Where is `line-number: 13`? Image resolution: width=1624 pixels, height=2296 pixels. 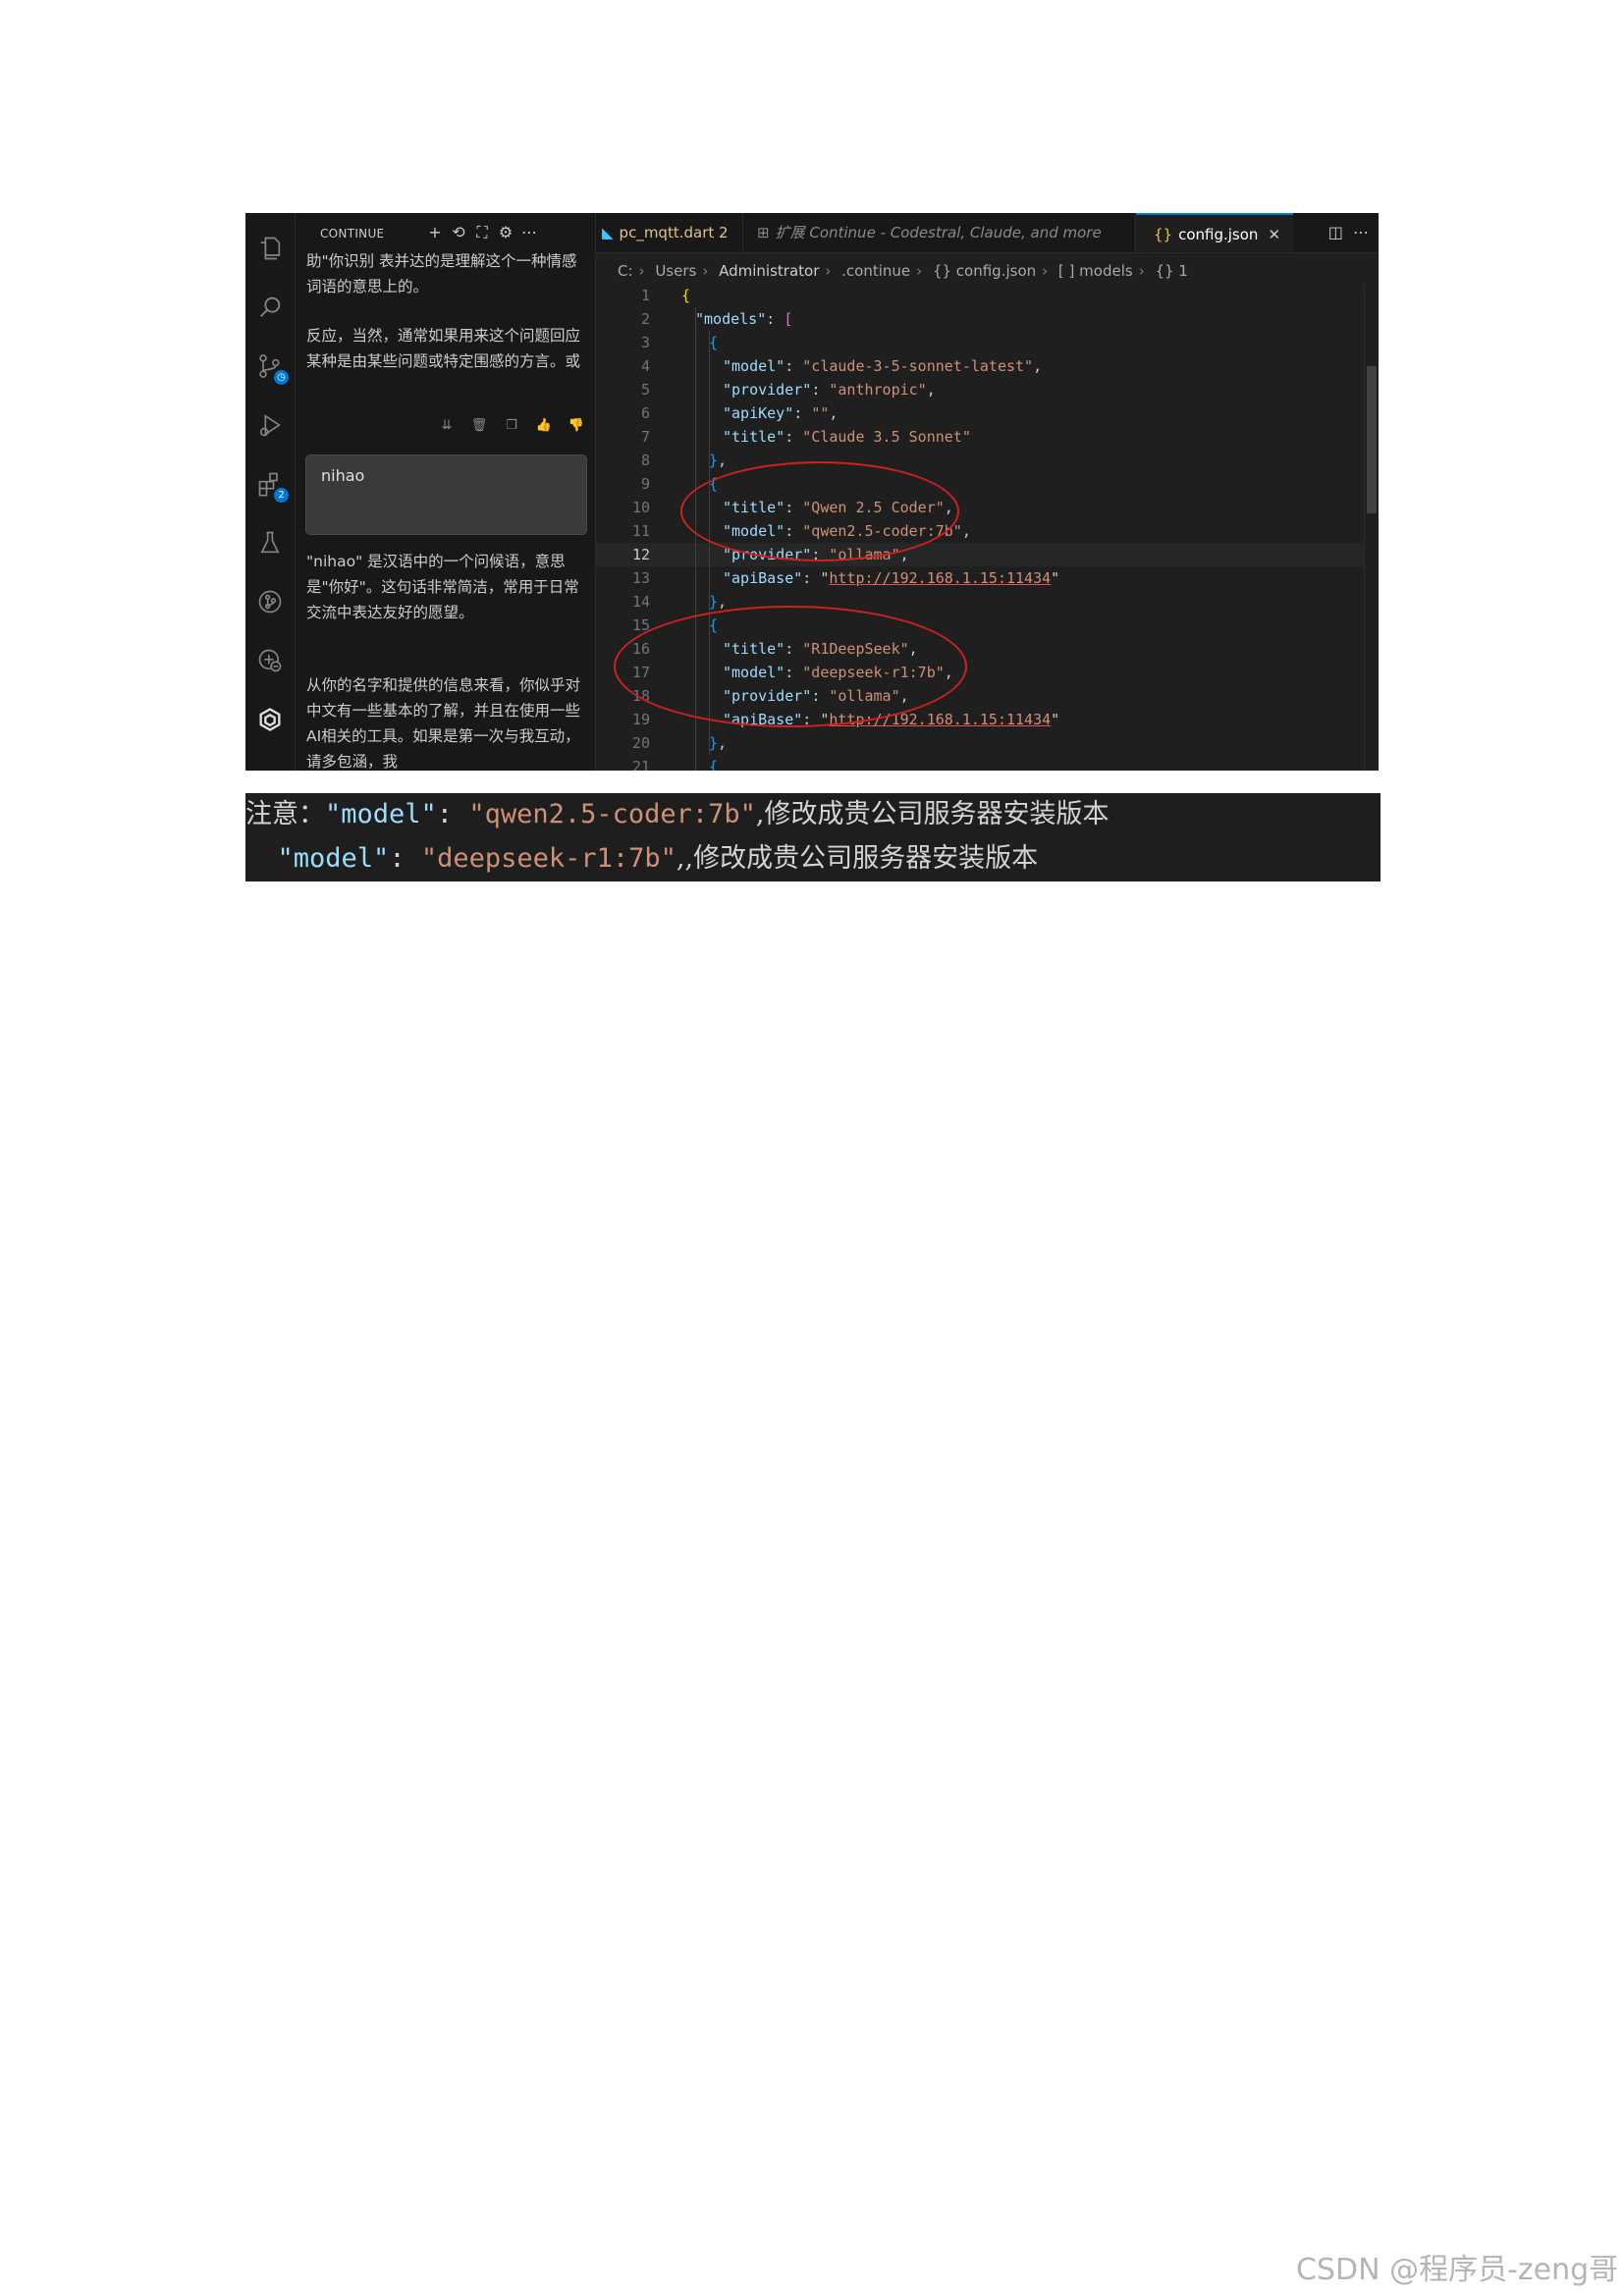
line-number: 13 is located at coordinates (640, 578).